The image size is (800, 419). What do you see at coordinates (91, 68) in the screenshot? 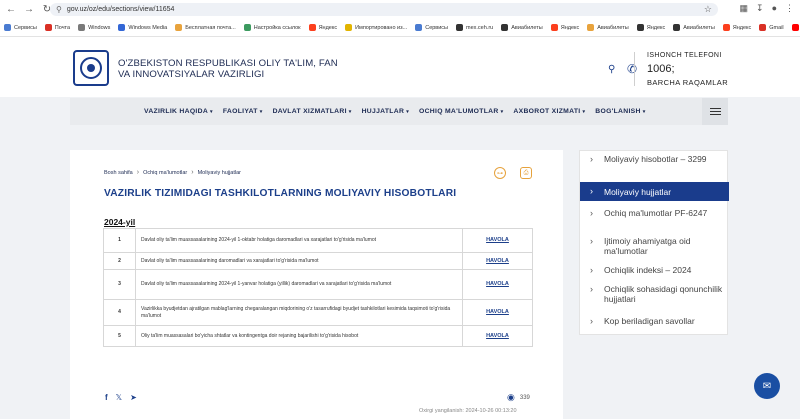
I see `ministry-logo` at bounding box center [91, 68].